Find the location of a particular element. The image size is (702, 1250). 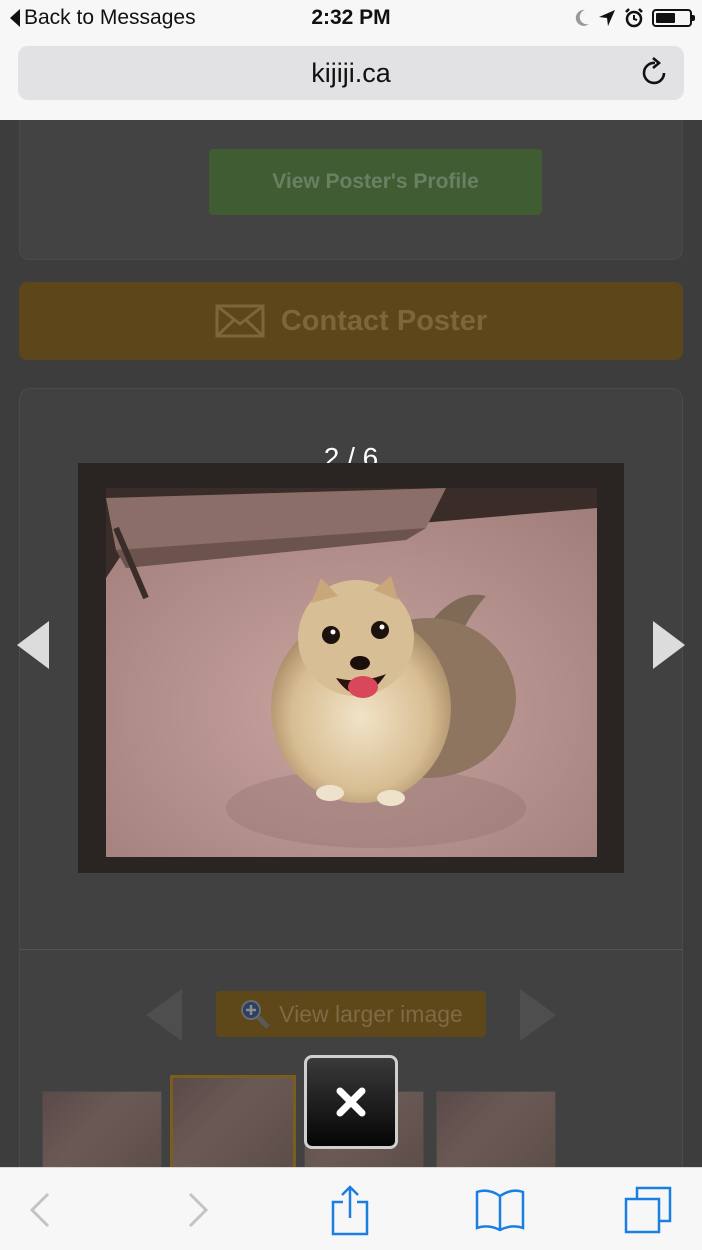

book-icon is located at coordinates (500, 1210).